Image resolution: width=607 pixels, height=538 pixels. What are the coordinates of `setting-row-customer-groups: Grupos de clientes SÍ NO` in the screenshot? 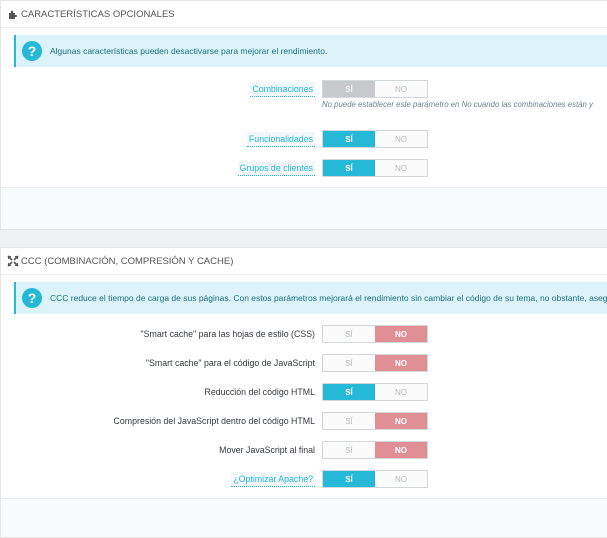 It's located at (304, 168).